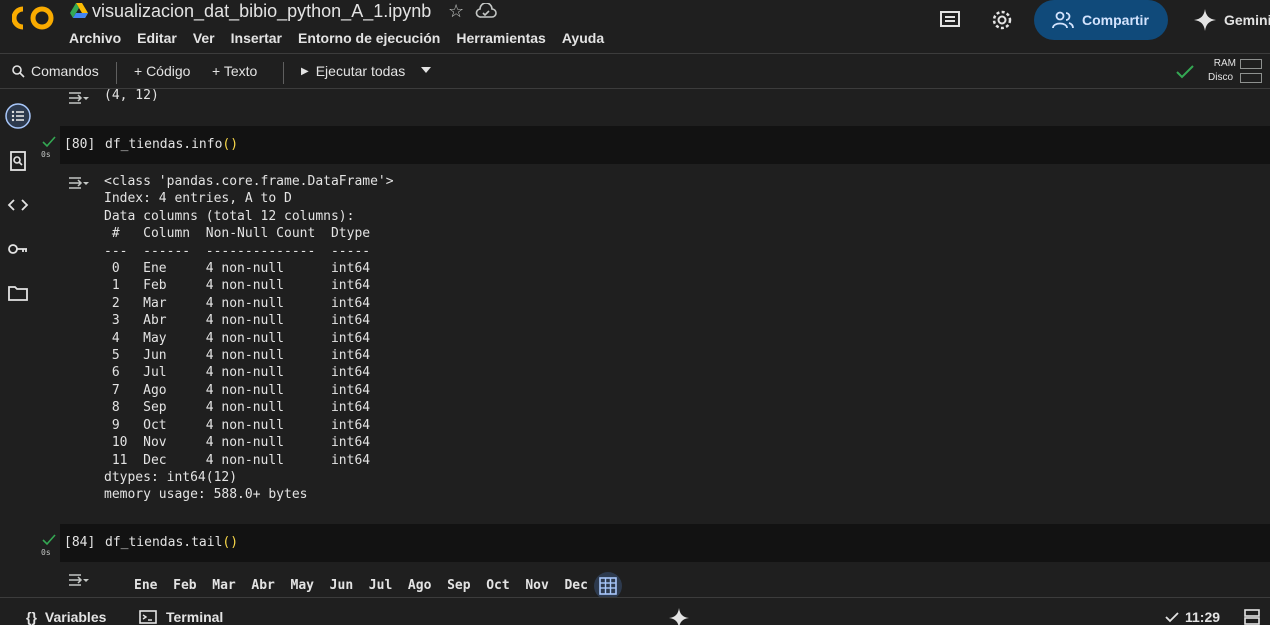  What do you see at coordinates (1185, 72) in the screenshot?
I see `connected-check-icon` at bounding box center [1185, 72].